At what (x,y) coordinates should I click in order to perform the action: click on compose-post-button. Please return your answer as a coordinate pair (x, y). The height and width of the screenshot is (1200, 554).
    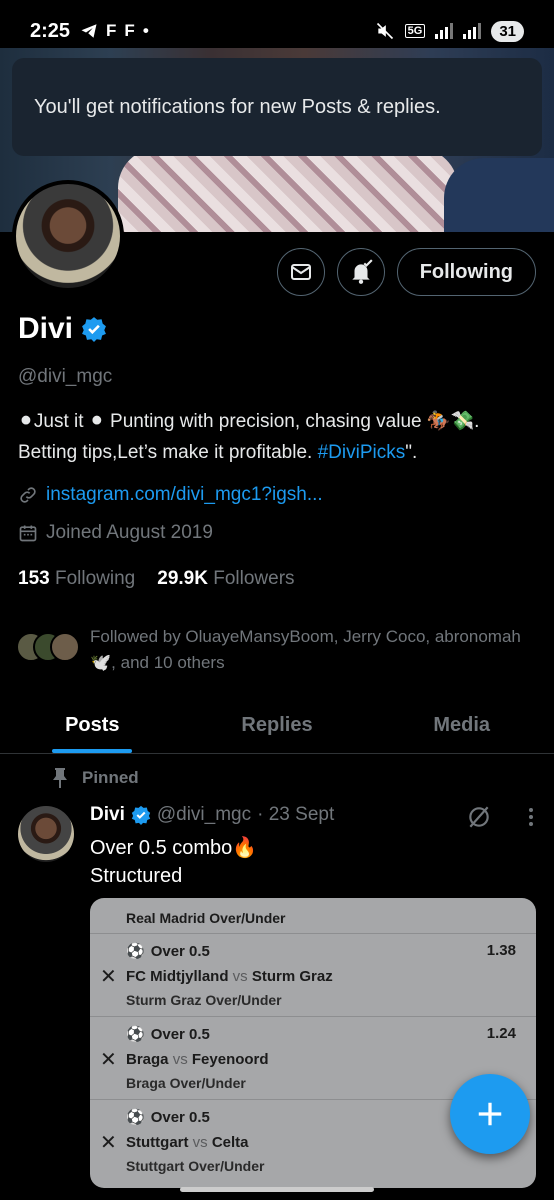
    Looking at the image, I should click on (490, 1114).